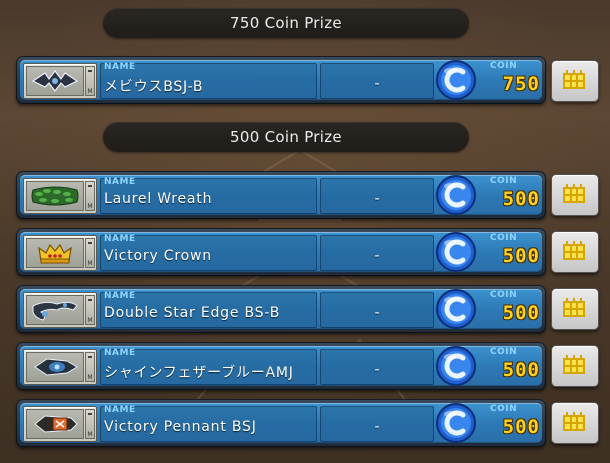  Describe the element at coordinates (158, 256) in the screenshot. I see `item-name: Victory Crown` at that location.